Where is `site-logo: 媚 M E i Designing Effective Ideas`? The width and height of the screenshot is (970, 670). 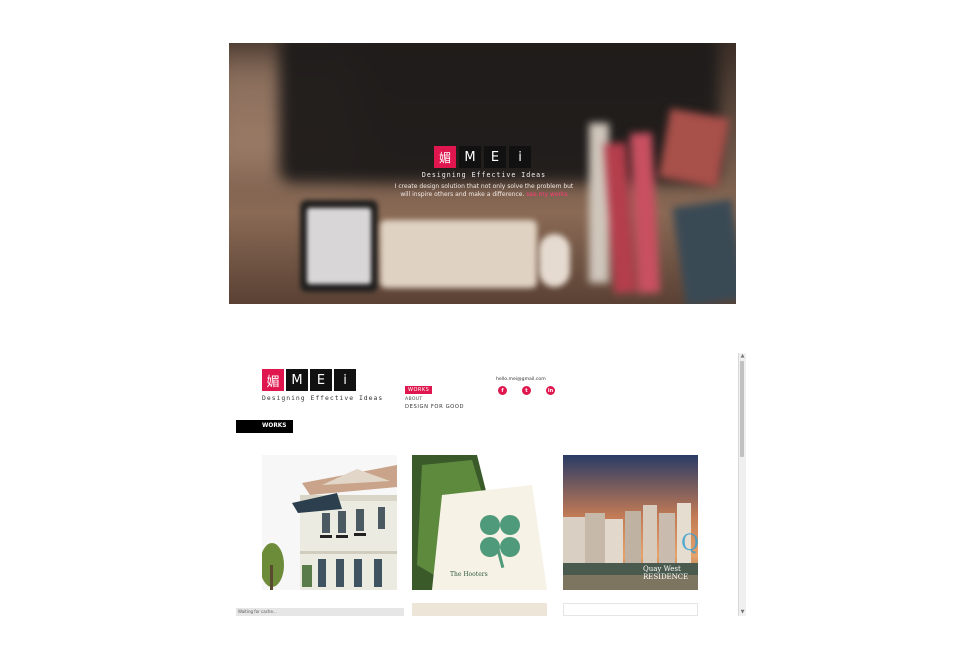 site-logo: 媚 M E i Designing Effective Ideas is located at coordinates (322, 385).